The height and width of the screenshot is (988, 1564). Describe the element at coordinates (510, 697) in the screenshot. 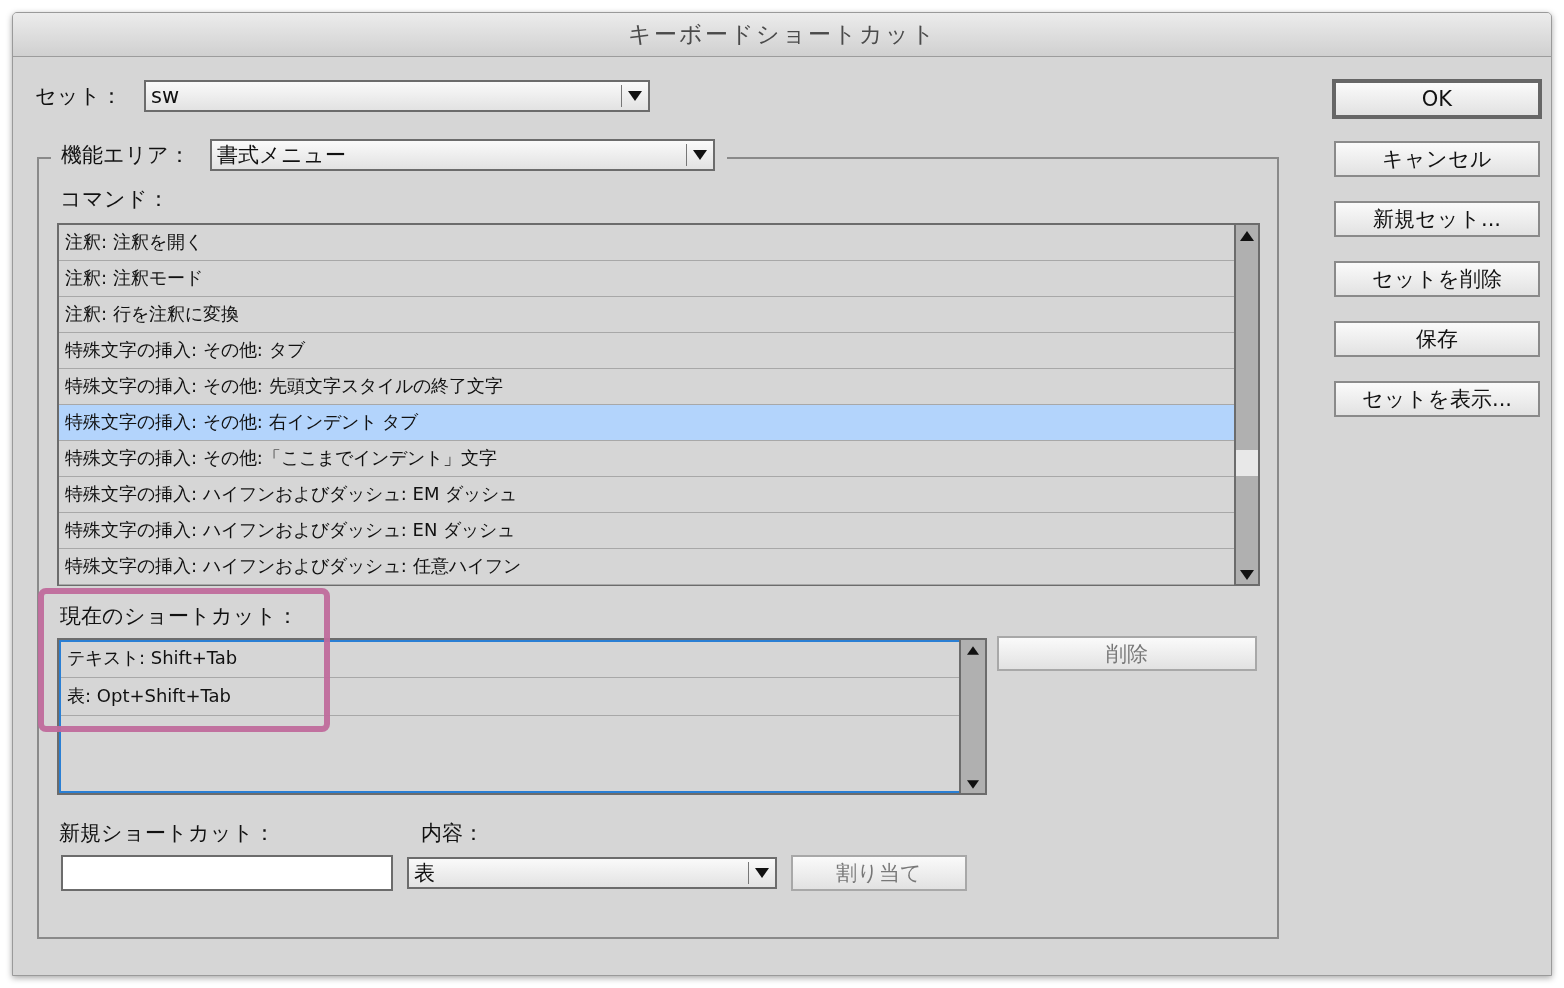

I see `shortcut-item: 表: Opt+Shift+Tab` at that location.